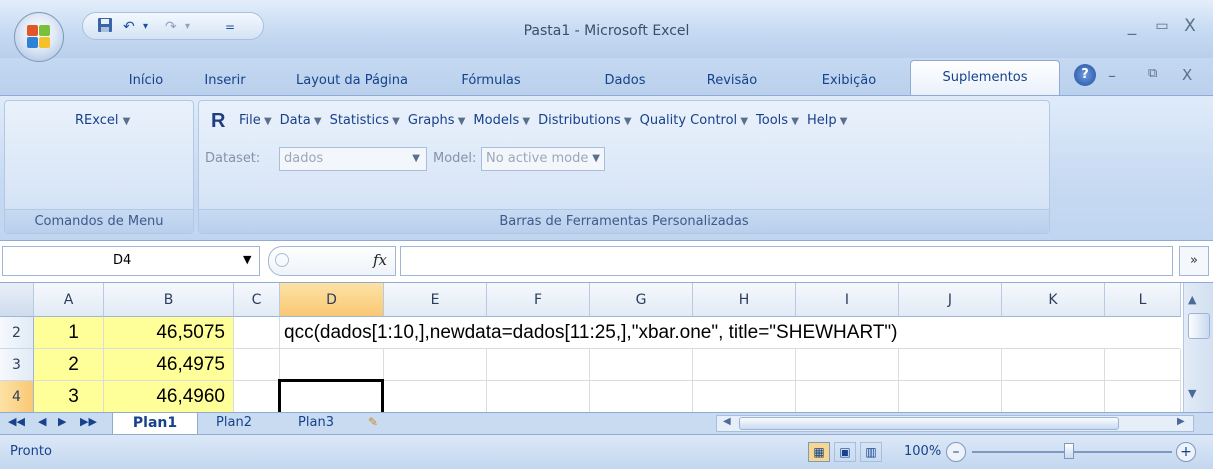  I want to click on tab-layout: Layout da Página, so click(352, 81).